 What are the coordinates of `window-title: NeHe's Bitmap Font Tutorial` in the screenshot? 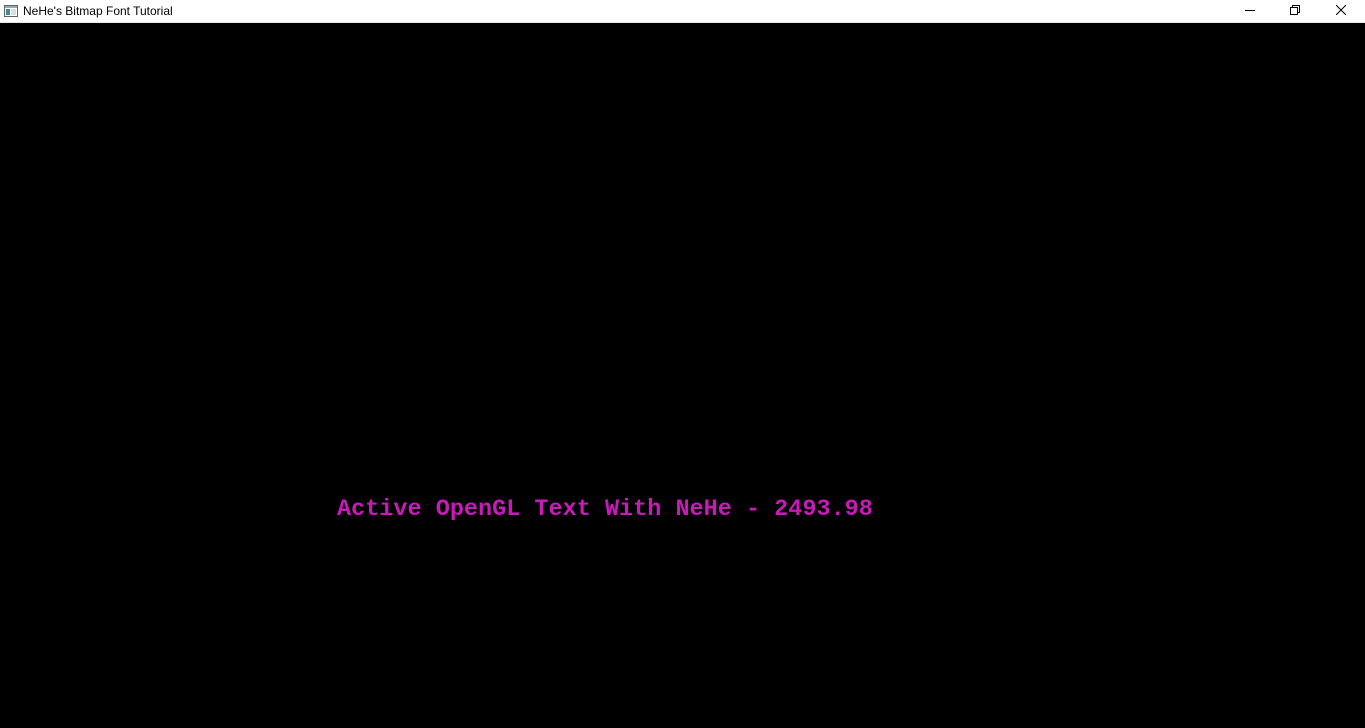 It's located at (98, 11).